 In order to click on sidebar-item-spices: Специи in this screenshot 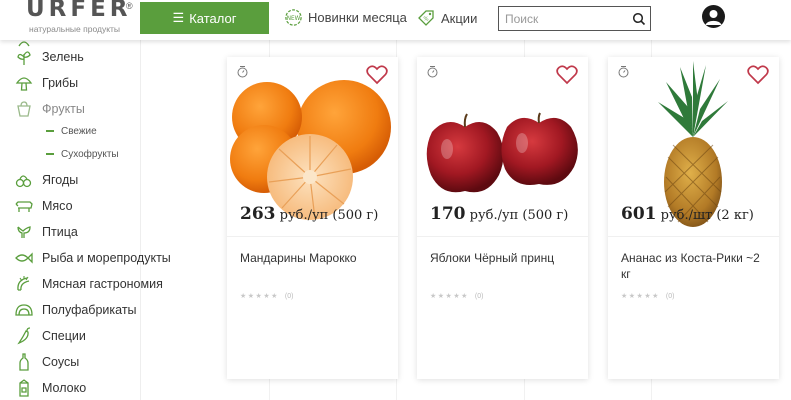, I will do `click(50, 336)`.